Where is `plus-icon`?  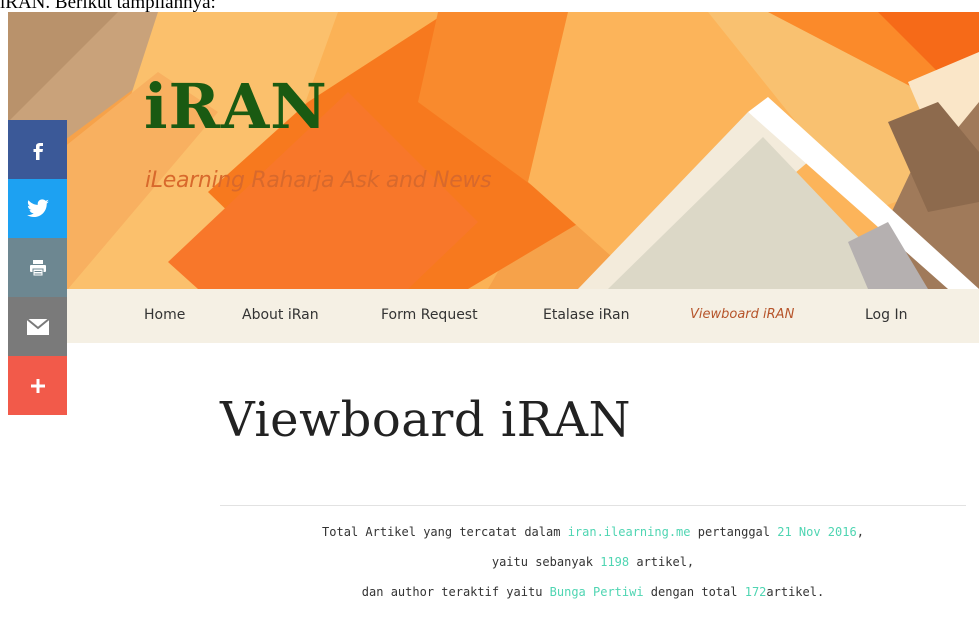
plus-icon is located at coordinates (37, 385).